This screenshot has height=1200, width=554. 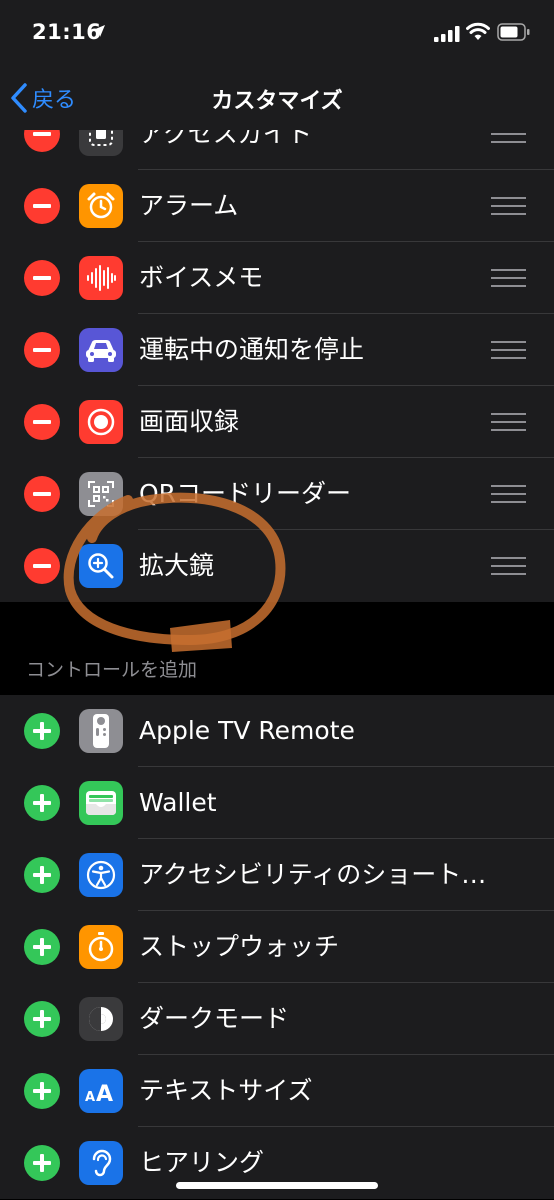 I want to click on section-header-more-controls: コントロールを追加, so click(x=112, y=670).